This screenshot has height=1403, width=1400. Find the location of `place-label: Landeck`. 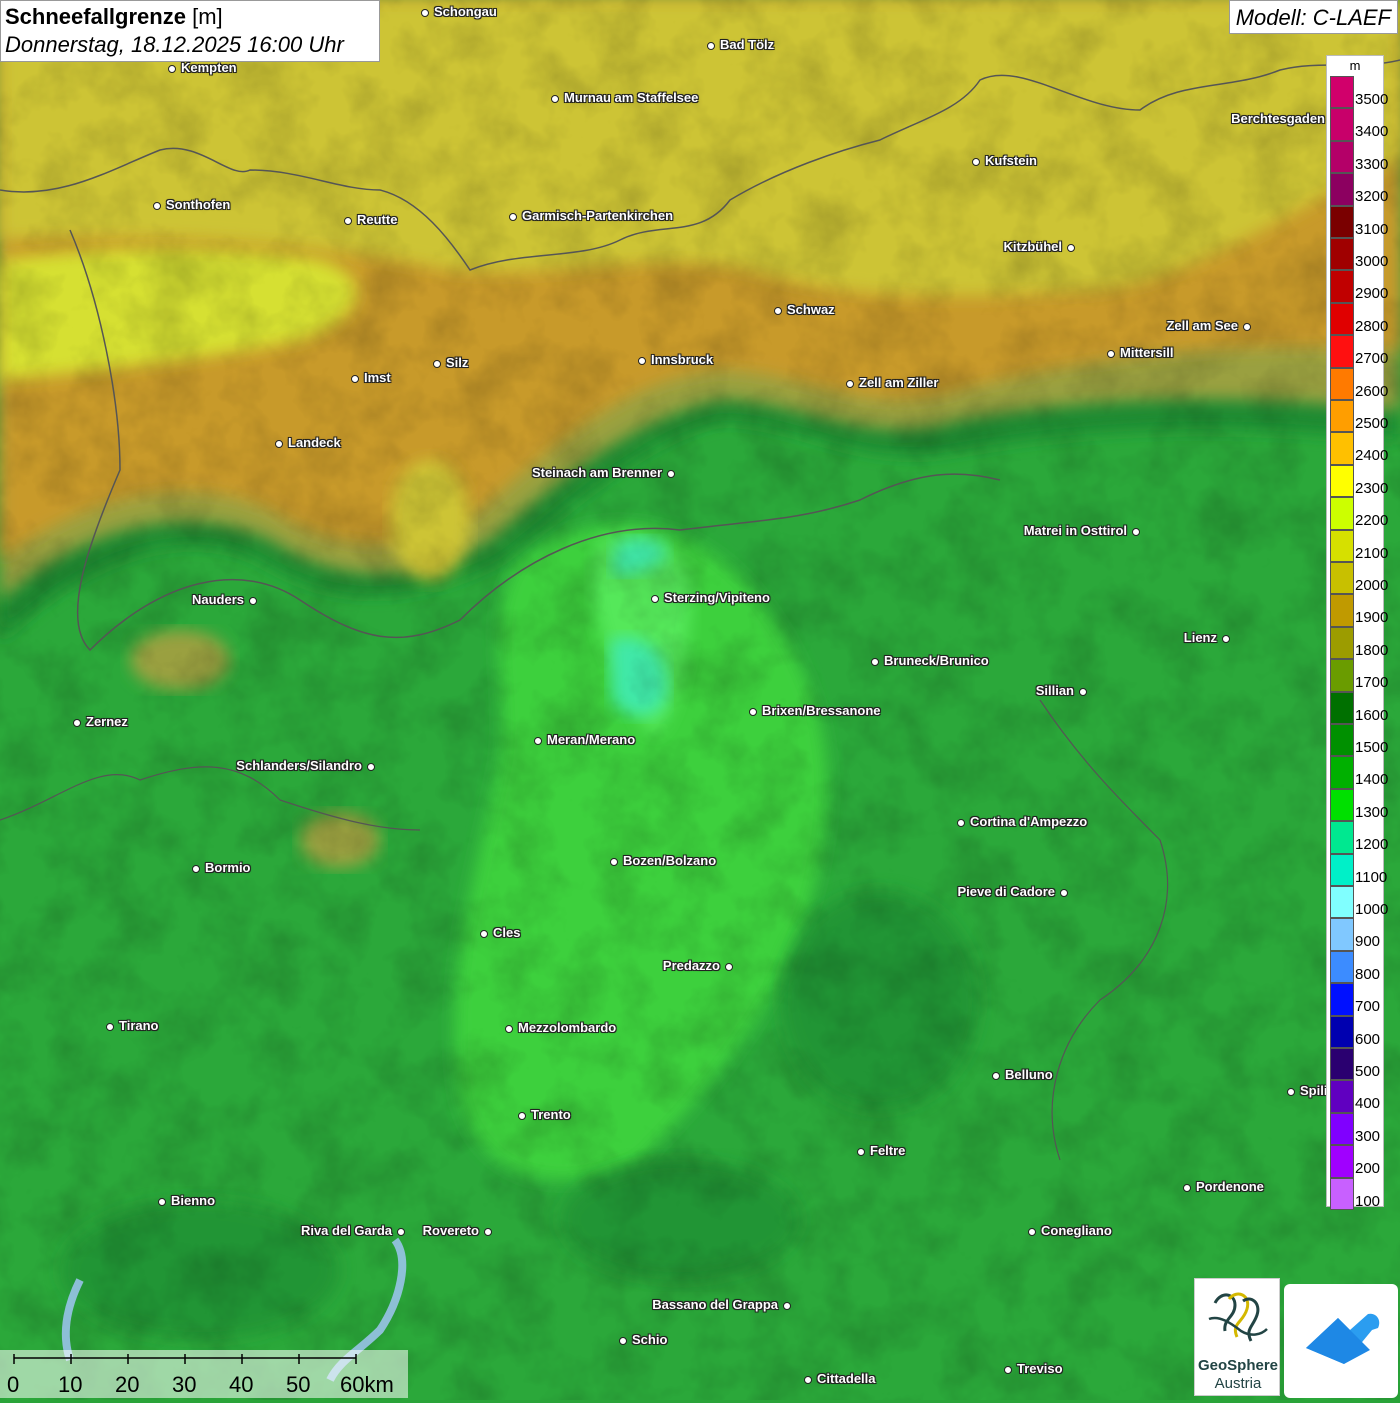

place-label: Landeck is located at coordinates (314, 442).